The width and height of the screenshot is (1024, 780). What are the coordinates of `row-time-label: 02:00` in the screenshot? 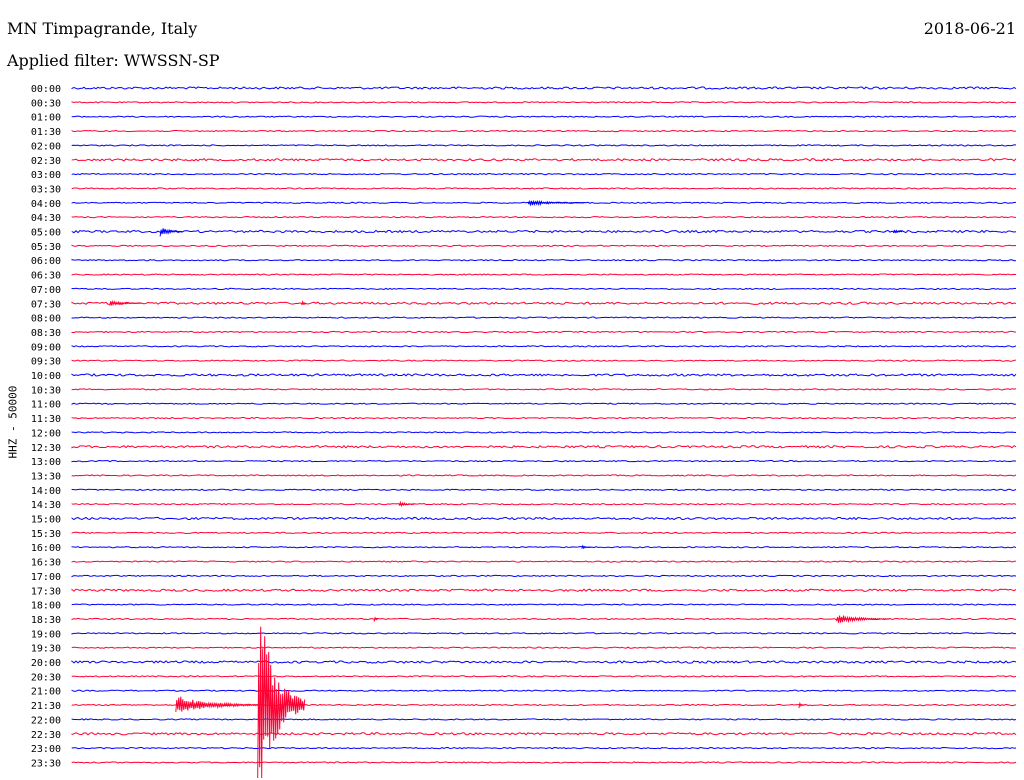 It's located at (46, 146).